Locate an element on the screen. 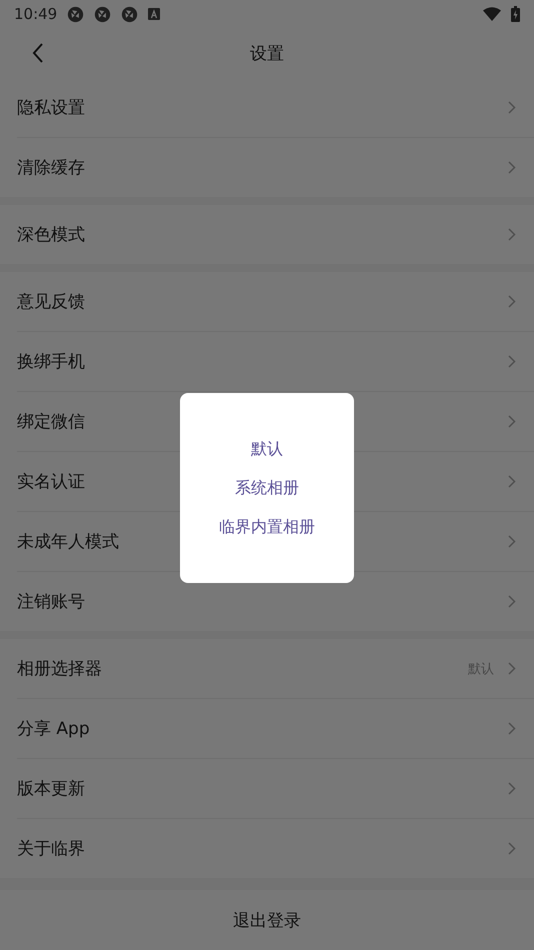 The image size is (534, 950). dialog-option: 临界内置相册 is located at coordinates (267, 527).